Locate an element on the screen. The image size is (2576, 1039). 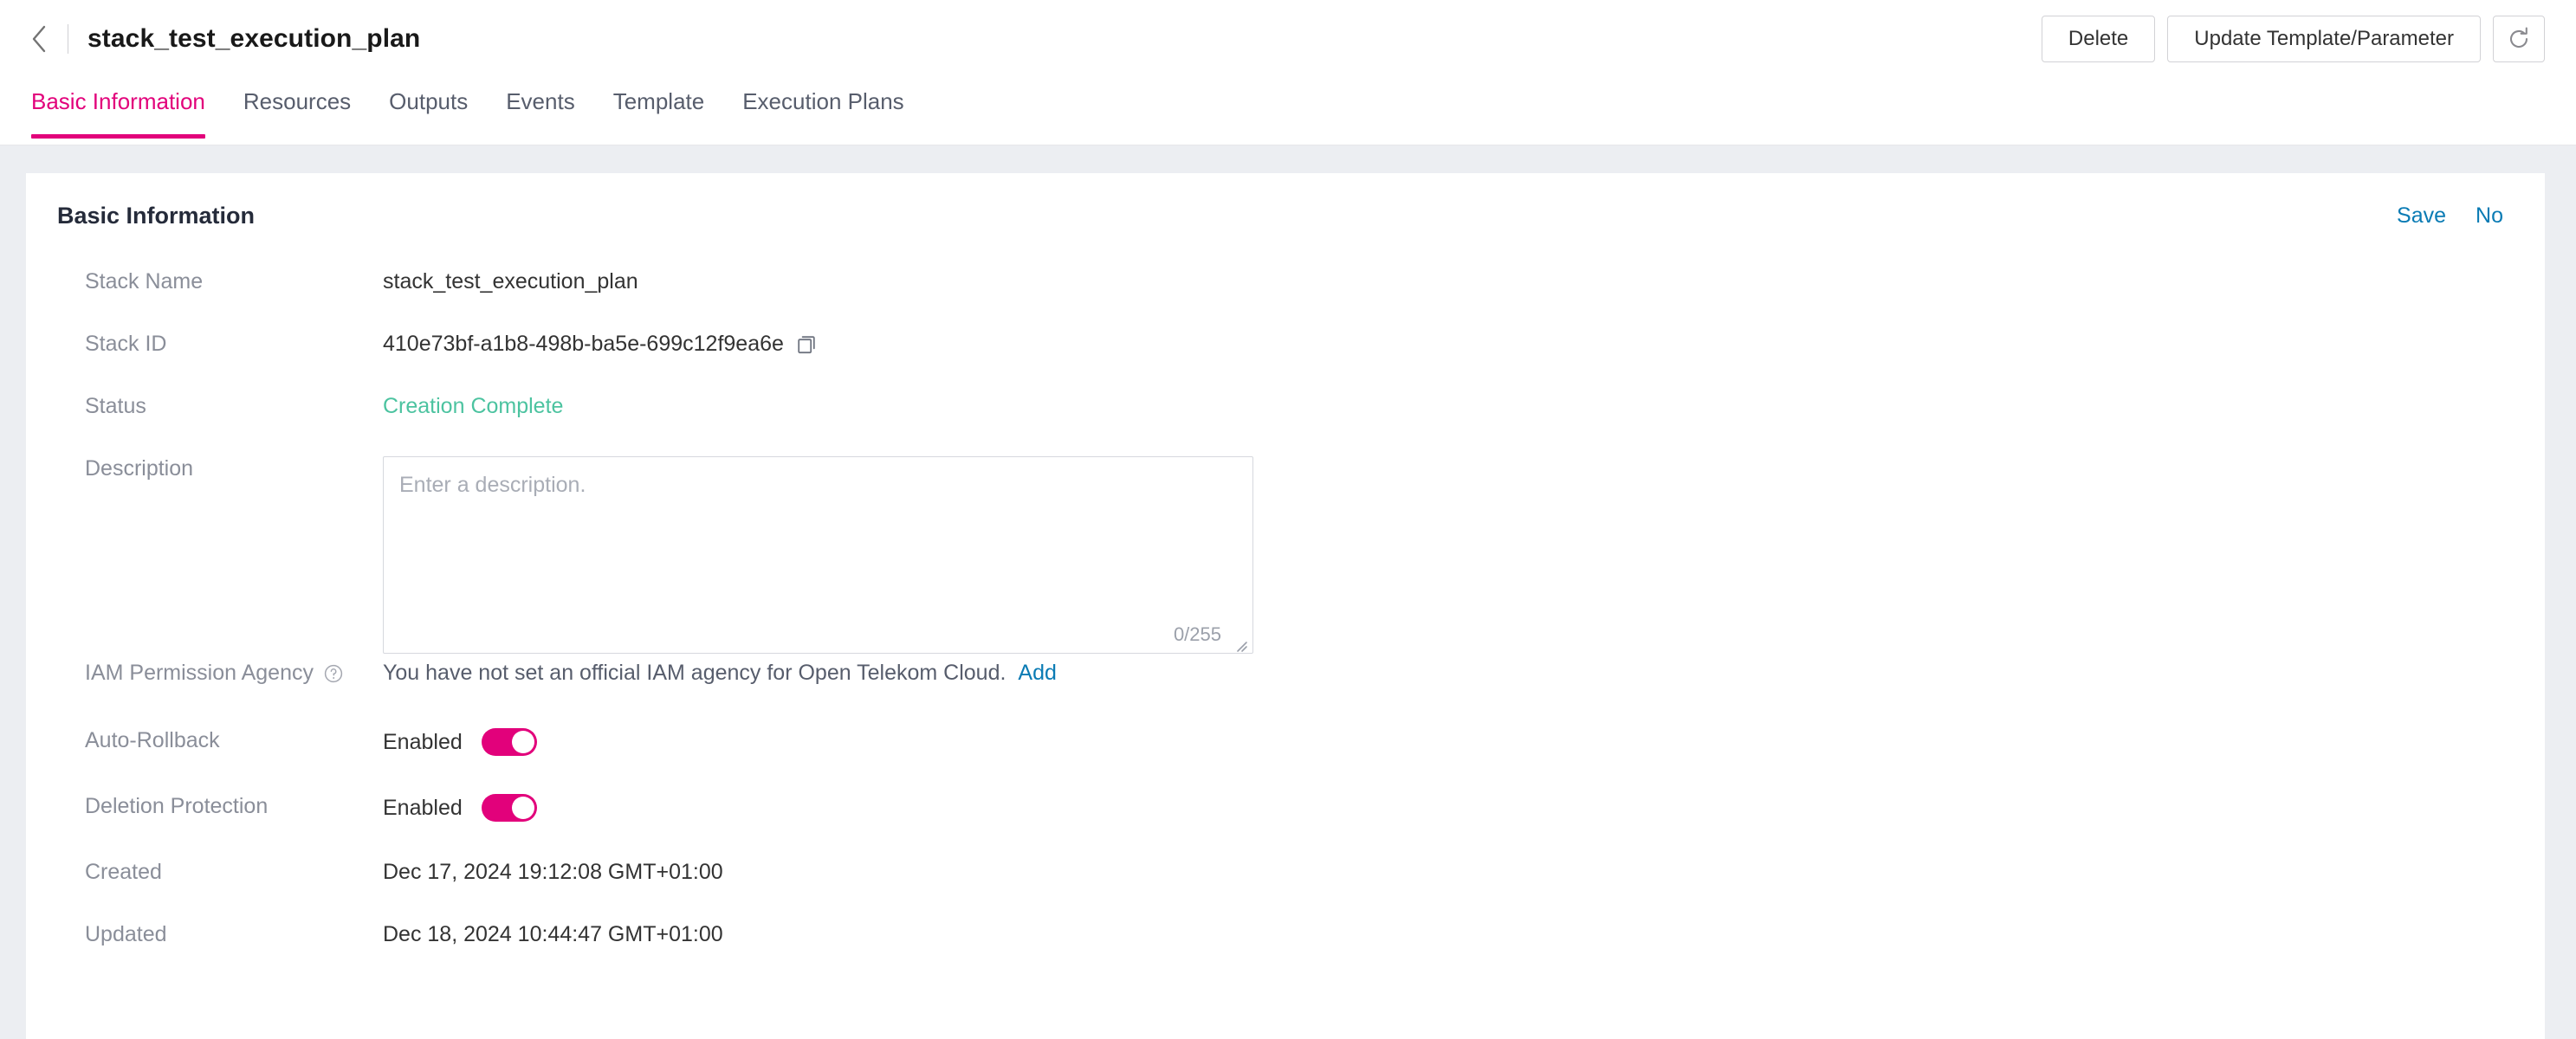
stack-name-value: stack_test_execution_plan is located at coordinates (510, 281).